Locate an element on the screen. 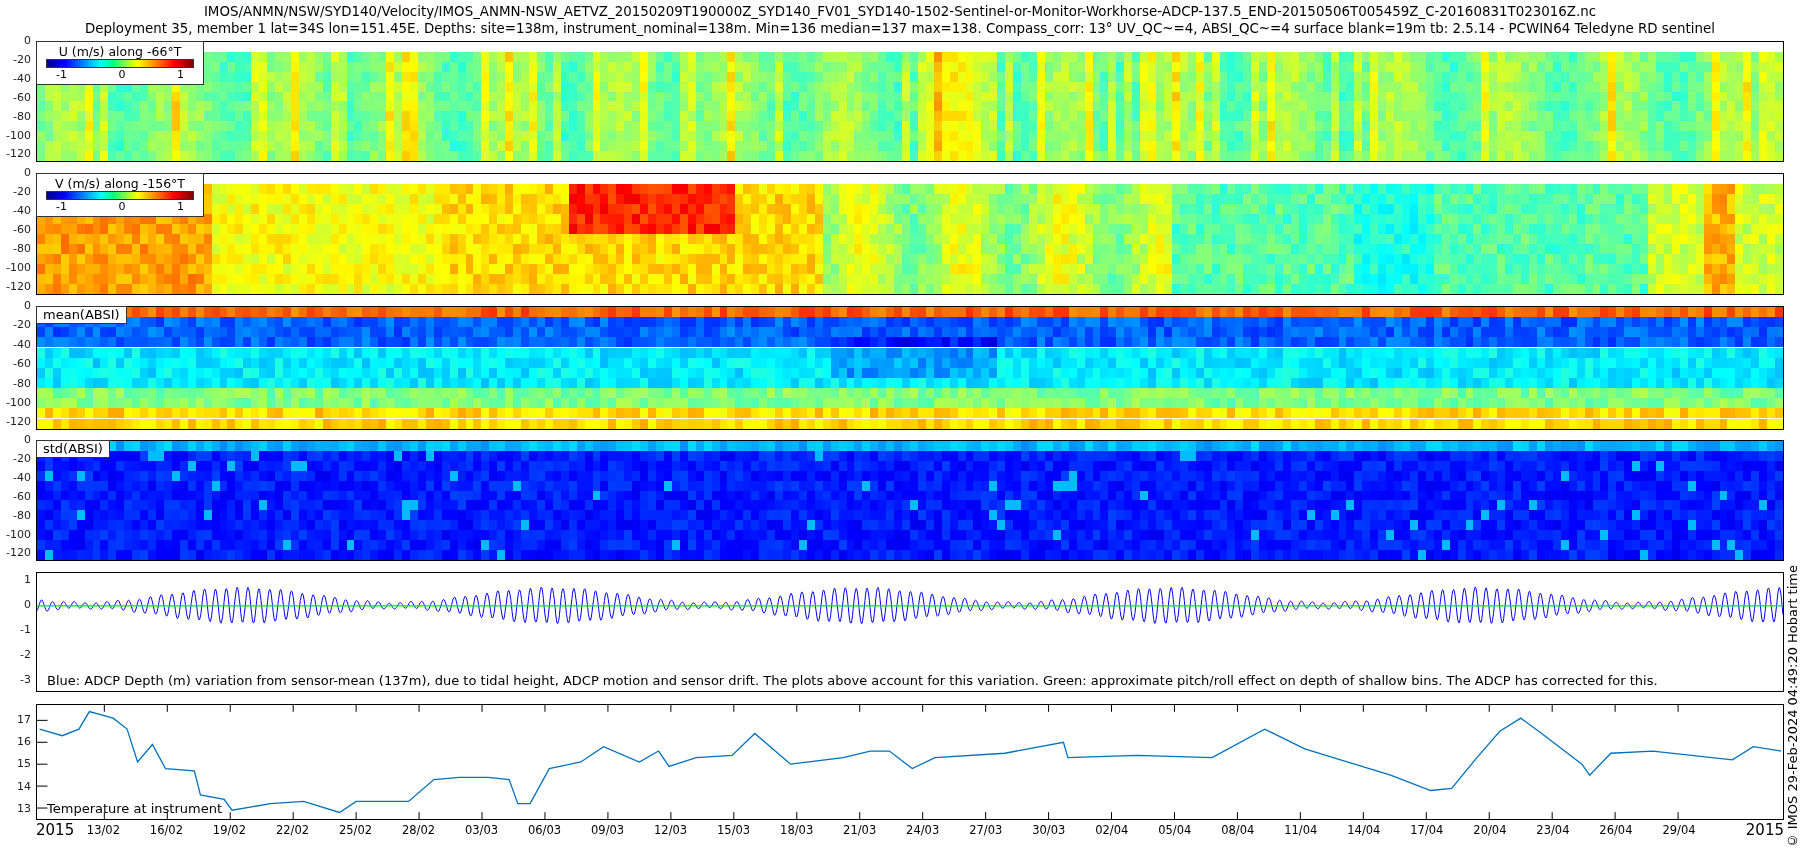 This screenshot has height=850, width=1800. legend-title: V (m/s) along -156°T is located at coordinates (120, 183).